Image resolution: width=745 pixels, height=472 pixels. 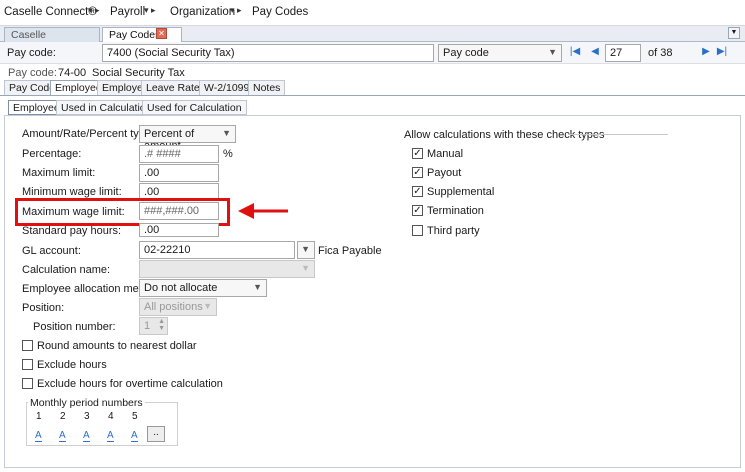 What do you see at coordinates (444, 173) in the screenshot?
I see `payout-label: Payout` at bounding box center [444, 173].